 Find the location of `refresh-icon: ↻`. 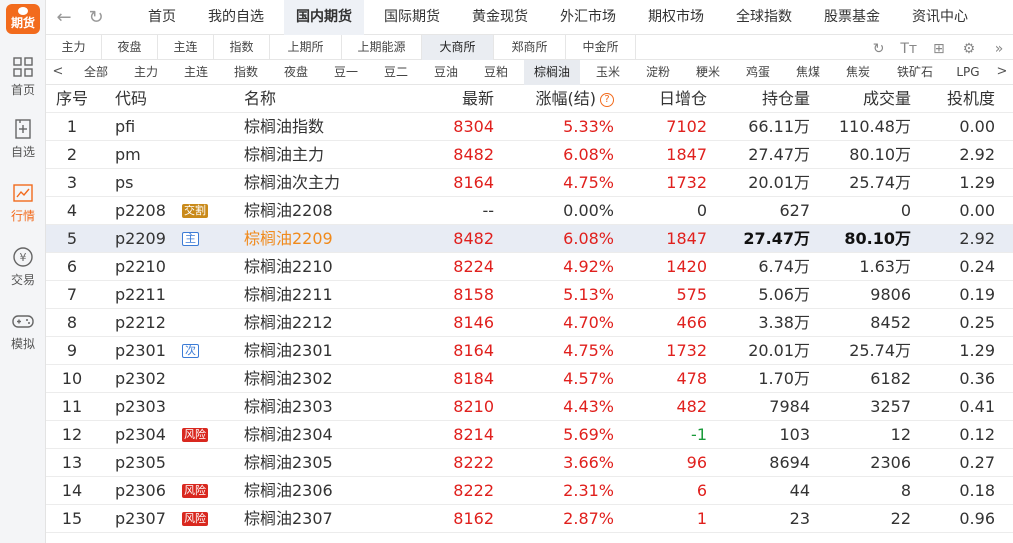

refresh-icon: ↻ is located at coordinates (879, 49).